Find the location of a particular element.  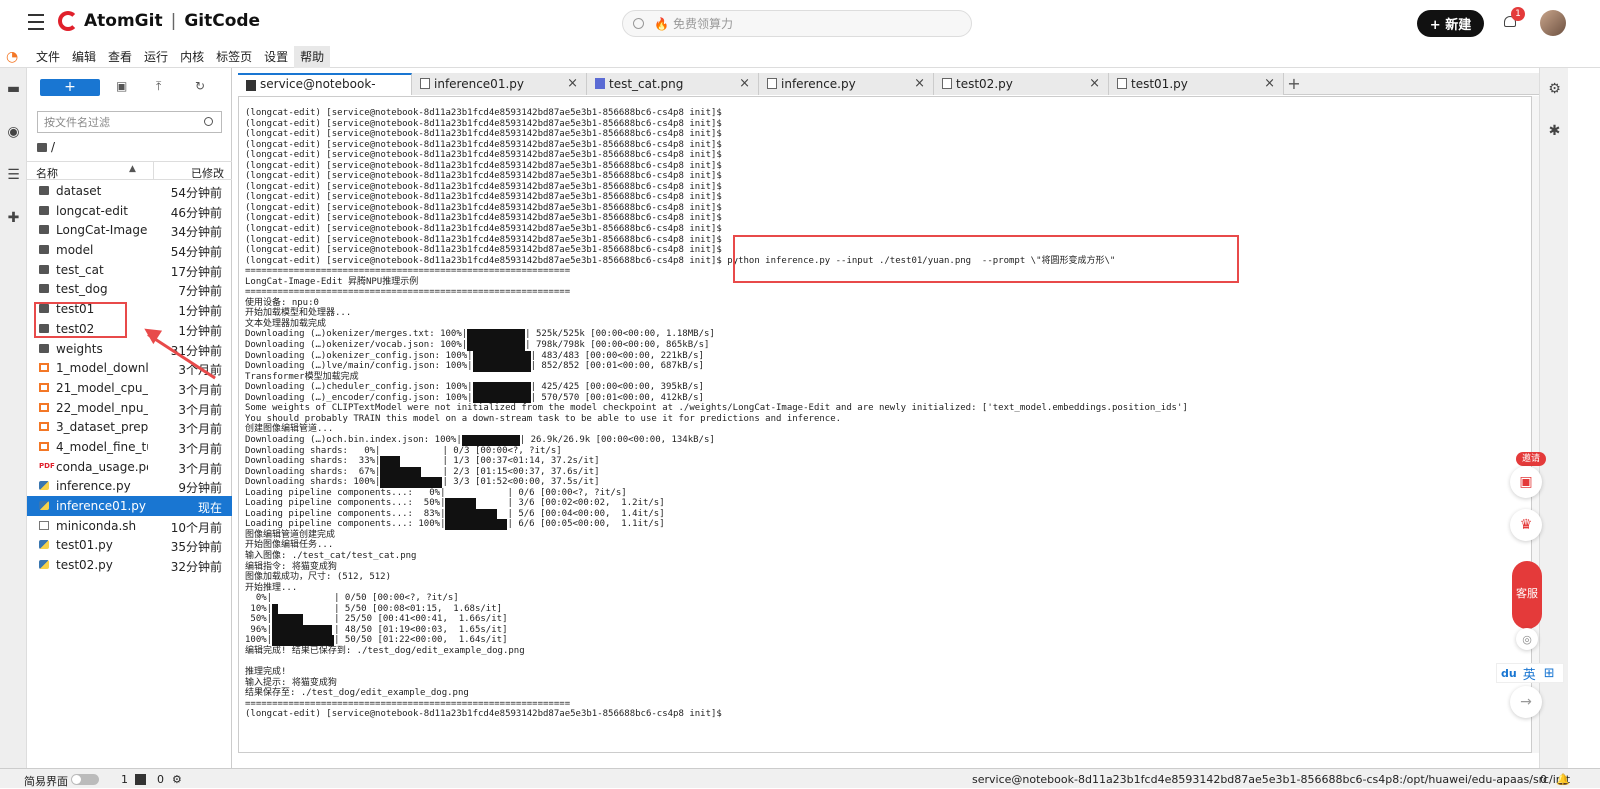

file-row: test02.py 32分钟前 is located at coordinates (129, 565).